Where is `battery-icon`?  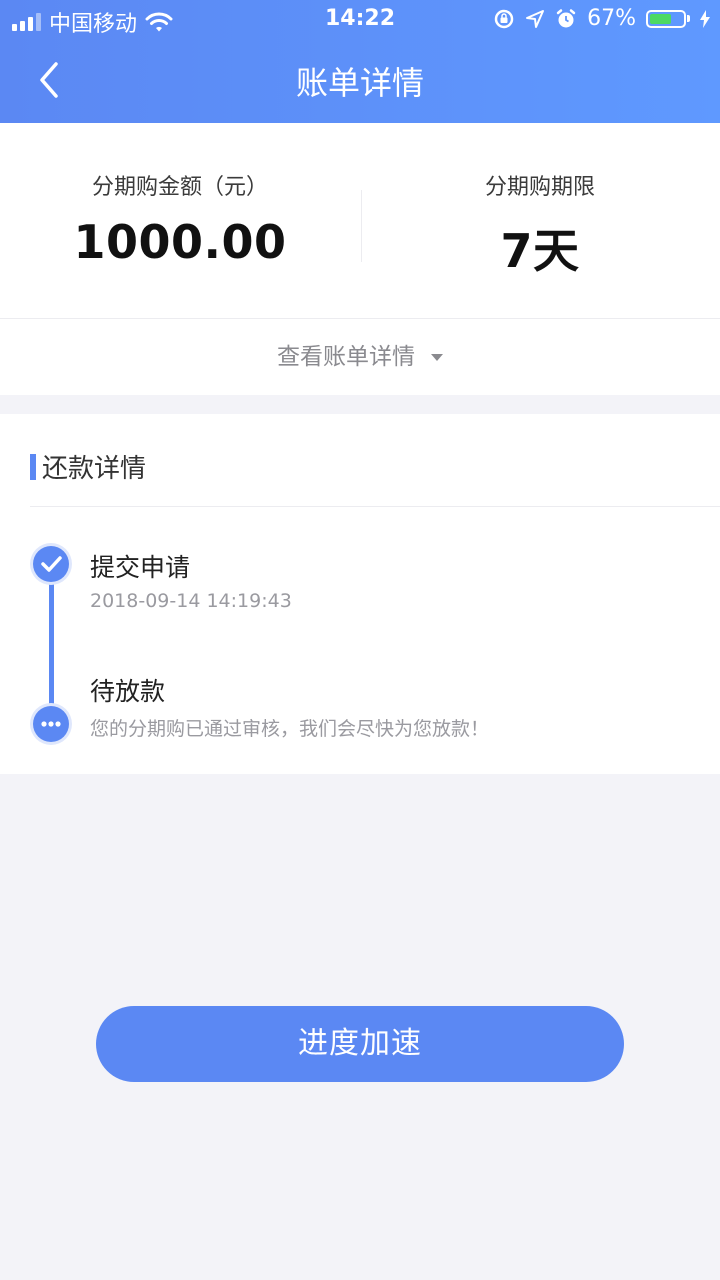 battery-icon is located at coordinates (668, 18).